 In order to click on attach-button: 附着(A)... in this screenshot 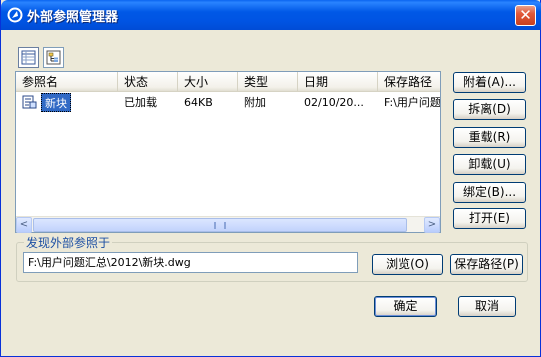, I will do `click(489, 82)`.